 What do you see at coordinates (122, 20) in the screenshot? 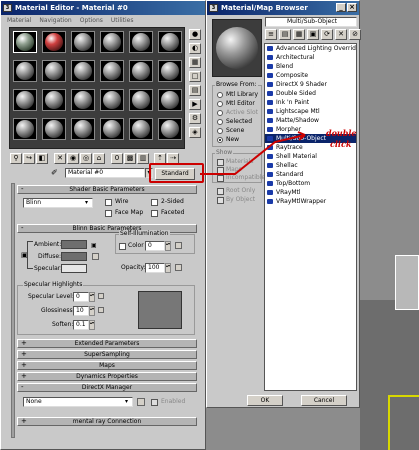
I see `menu-utilities: Utilities` at bounding box center [122, 20].